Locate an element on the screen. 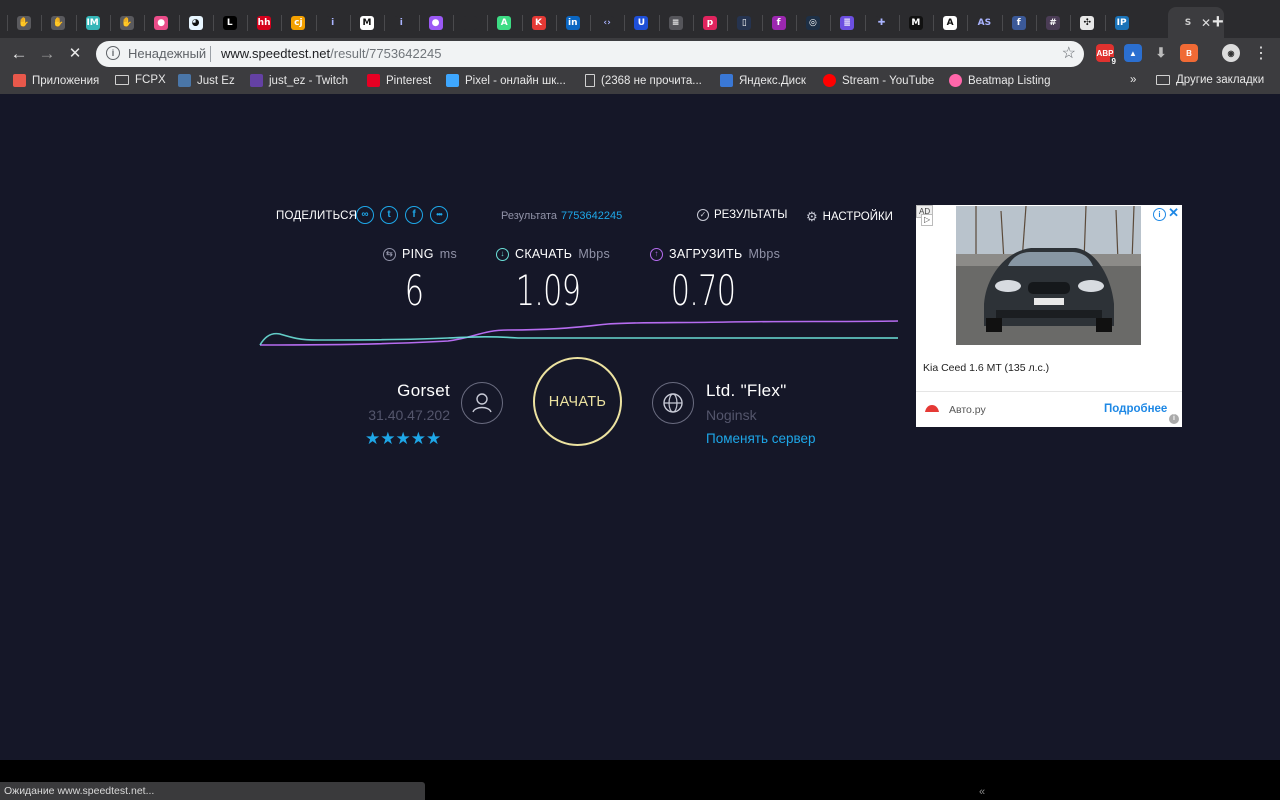 The width and height of the screenshot is (1280, 800). browser-tab: U is located at coordinates (641, 22).